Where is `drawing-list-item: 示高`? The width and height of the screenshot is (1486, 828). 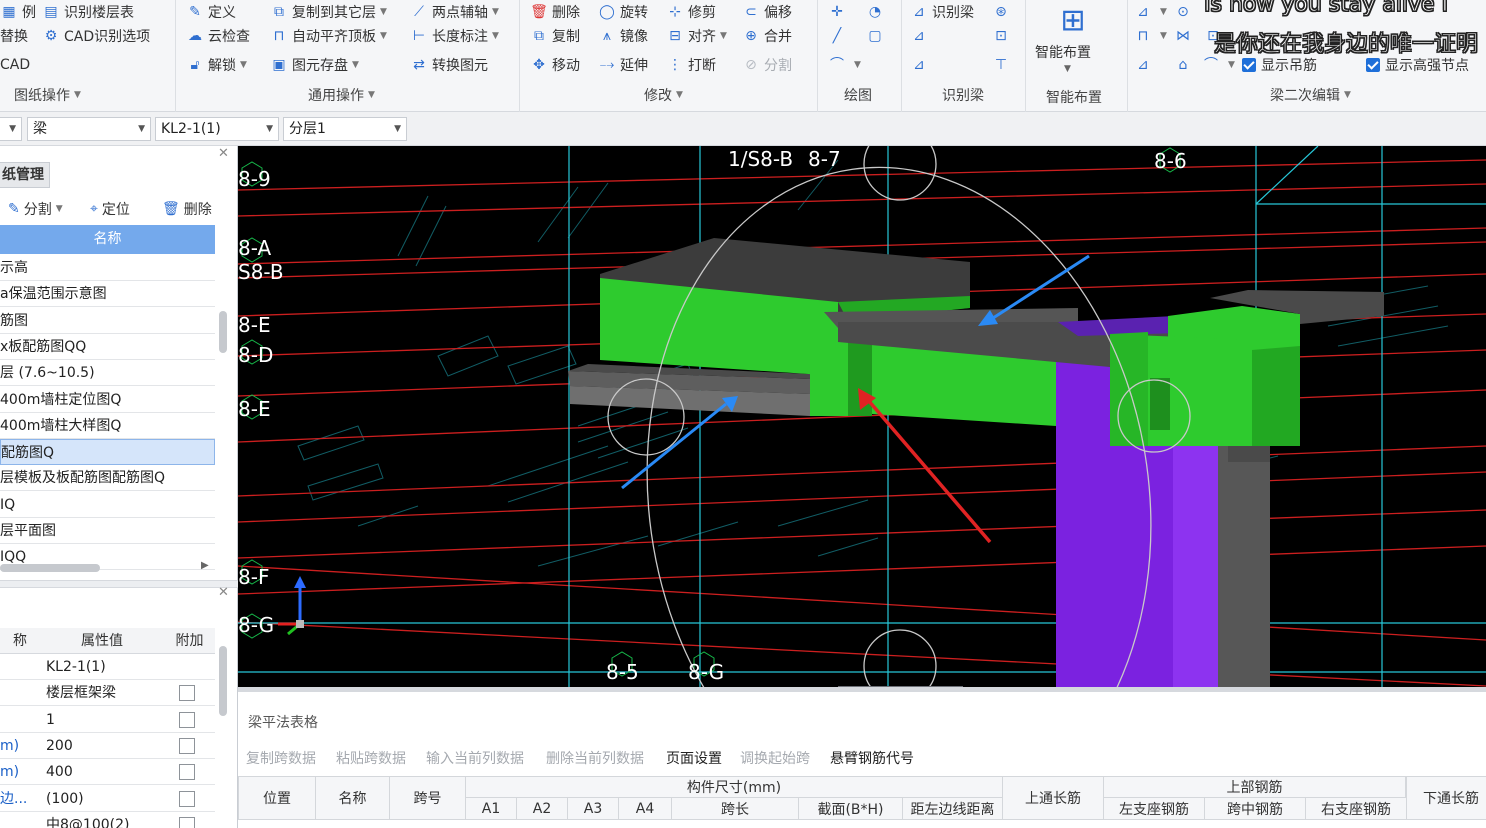 drawing-list-item: 示高 is located at coordinates (107, 268).